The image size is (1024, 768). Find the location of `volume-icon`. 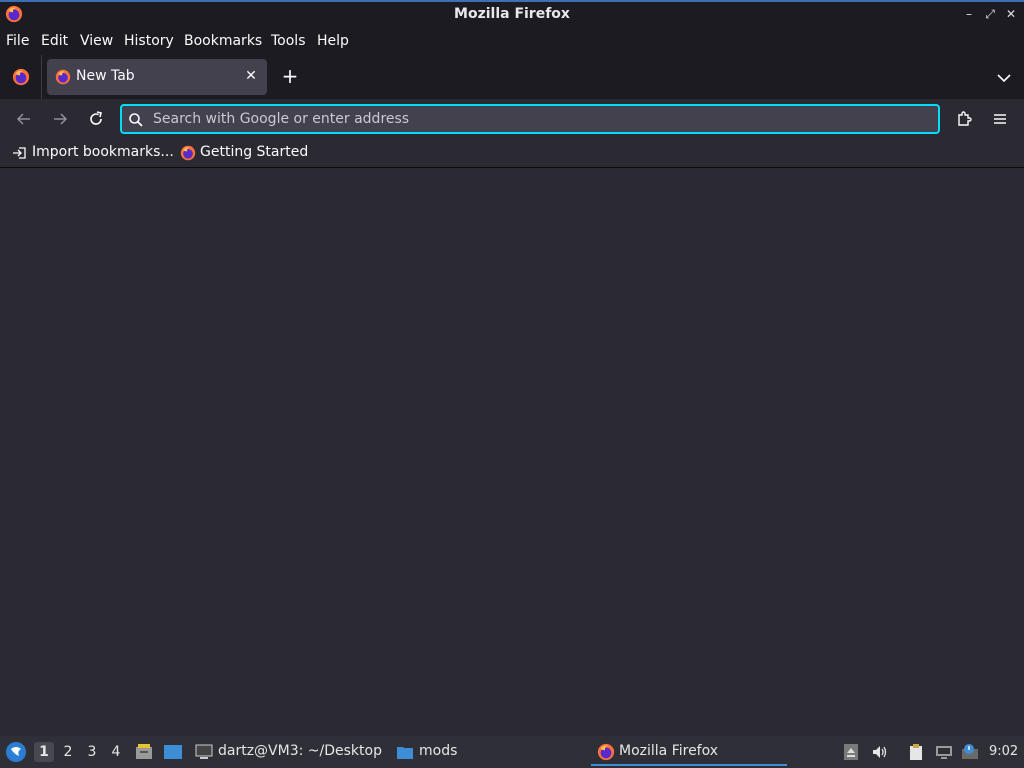

volume-icon is located at coordinates (880, 752).